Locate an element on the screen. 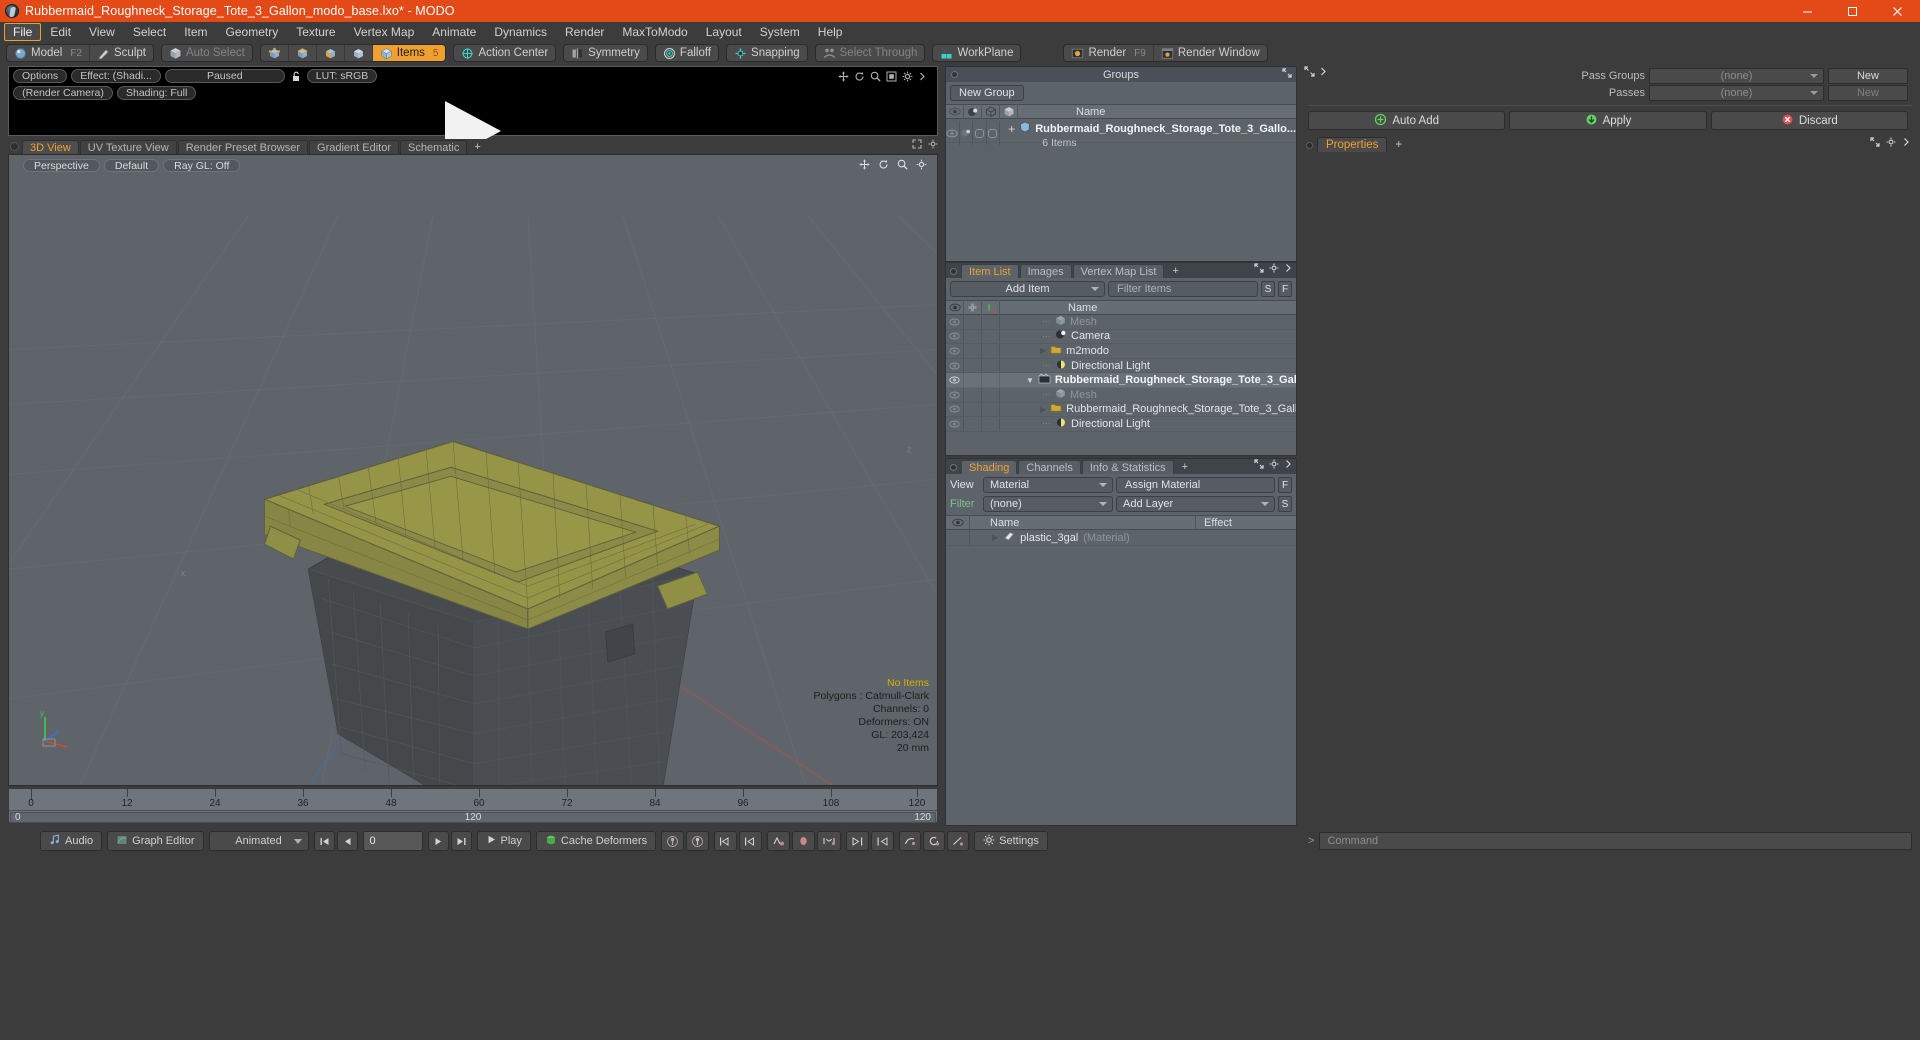 Image resolution: width=1920 pixels, height=1040 pixels. tab-add-item-list: + is located at coordinates (1175, 271).